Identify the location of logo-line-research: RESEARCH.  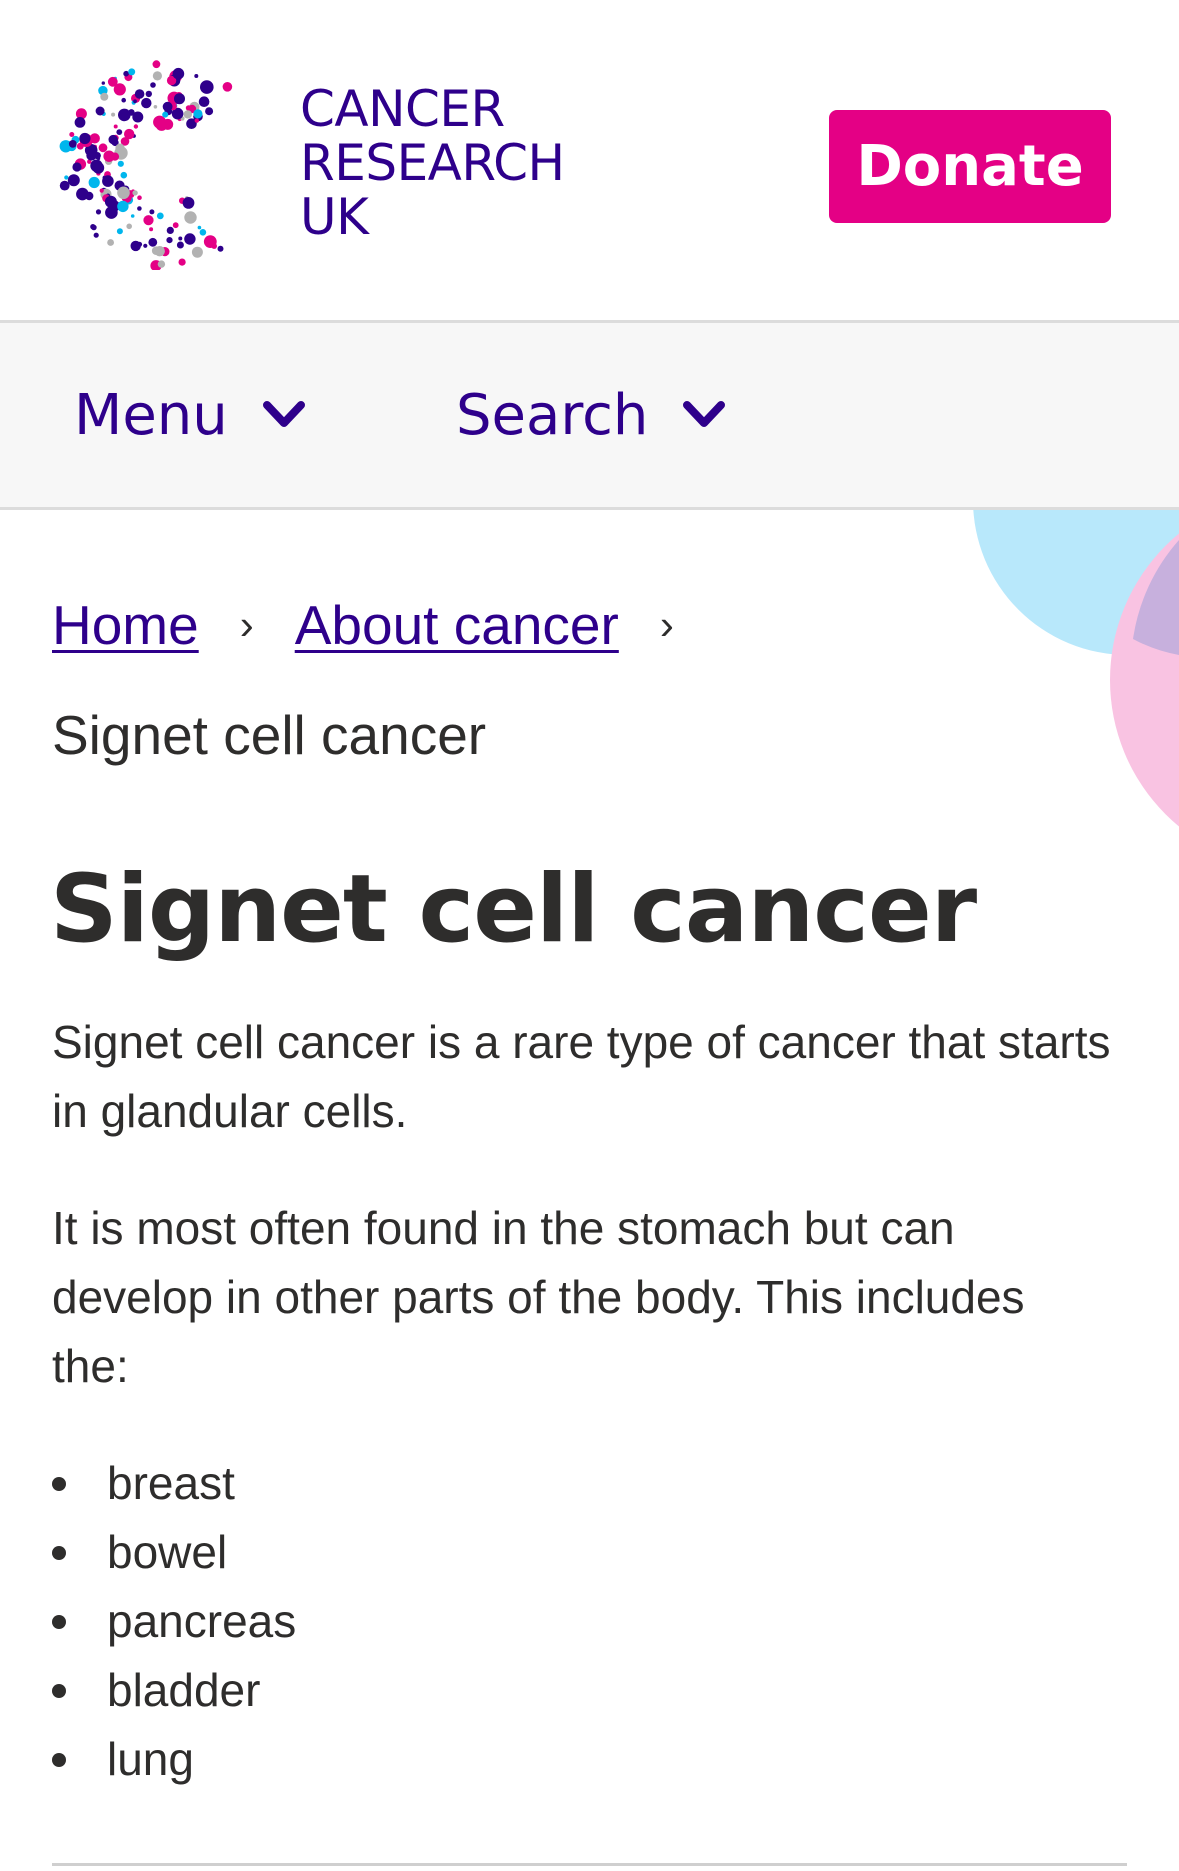
(432, 163).